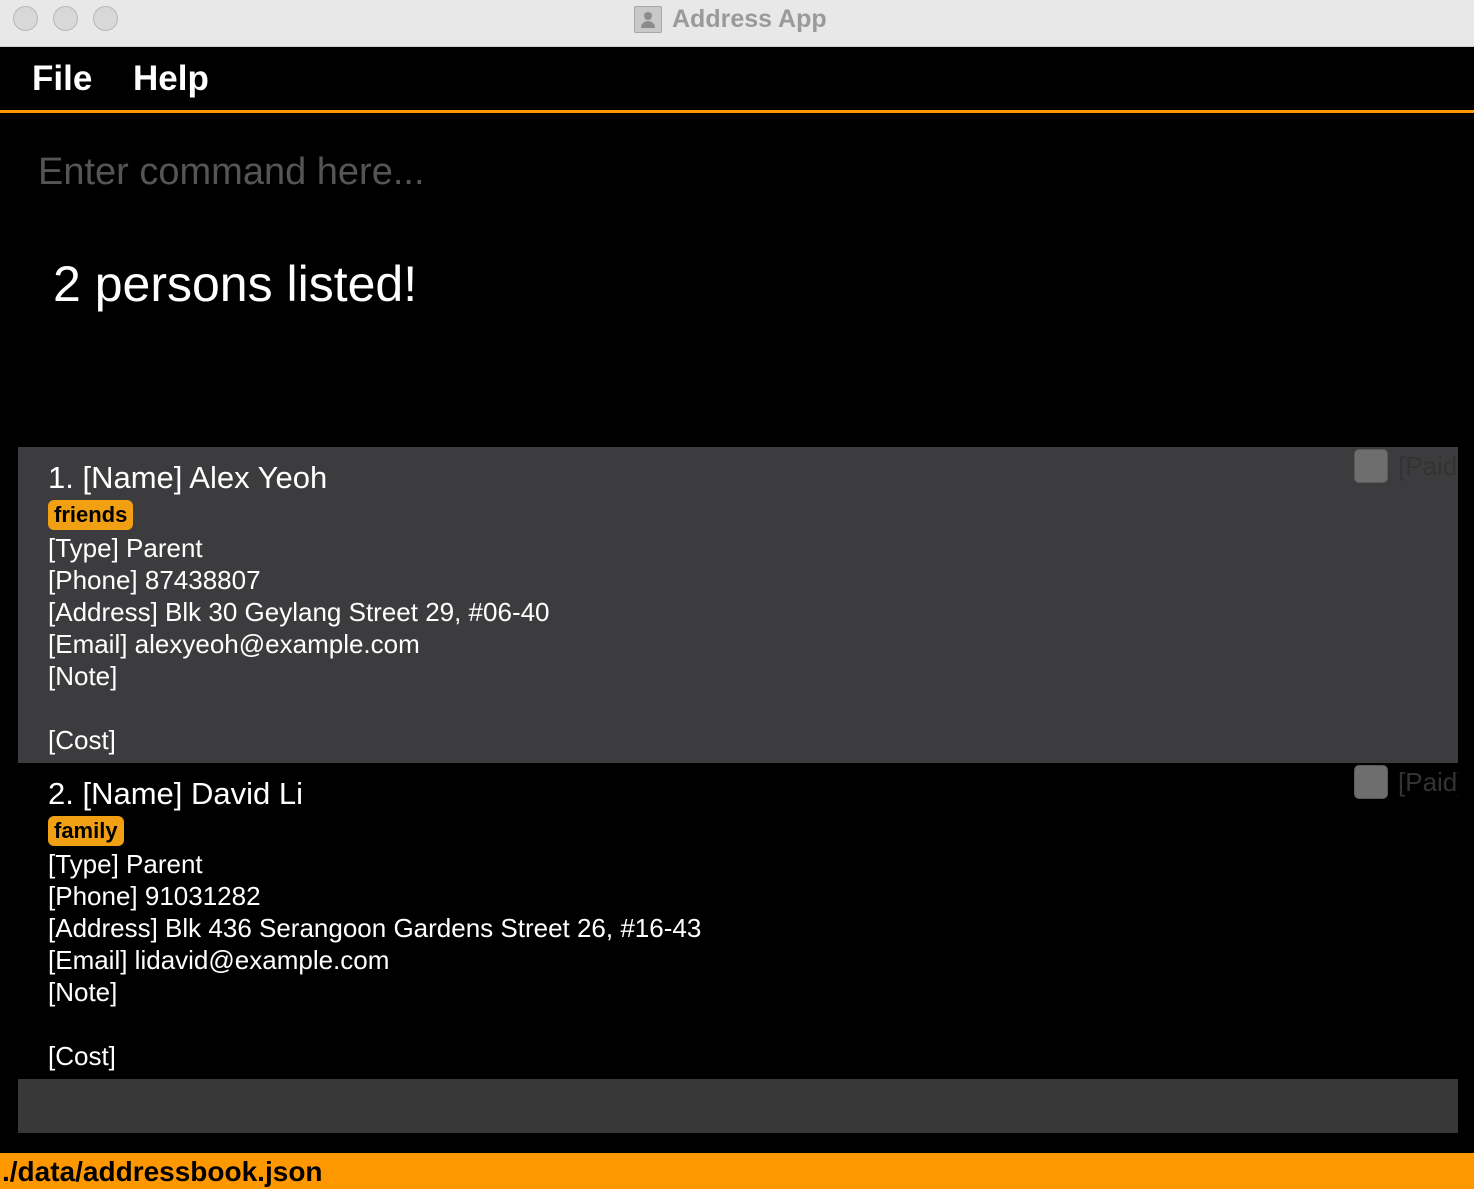 This screenshot has width=1474, height=1189. What do you see at coordinates (171, 79) in the screenshot?
I see `menu-help: Help` at bounding box center [171, 79].